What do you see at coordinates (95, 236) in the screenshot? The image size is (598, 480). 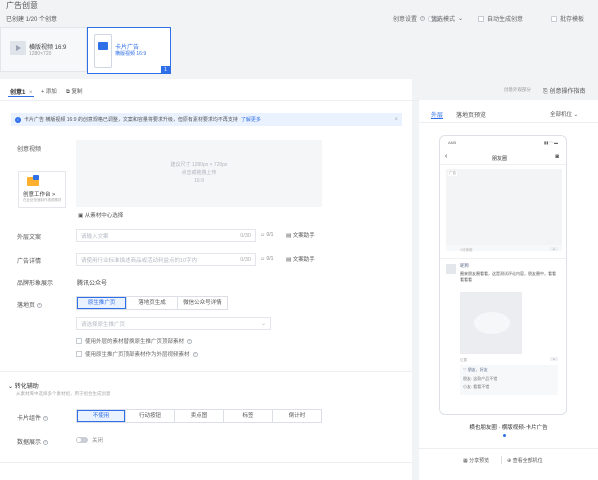 I see `brief-placeholder: 请输入文案` at bounding box center [95, 236].